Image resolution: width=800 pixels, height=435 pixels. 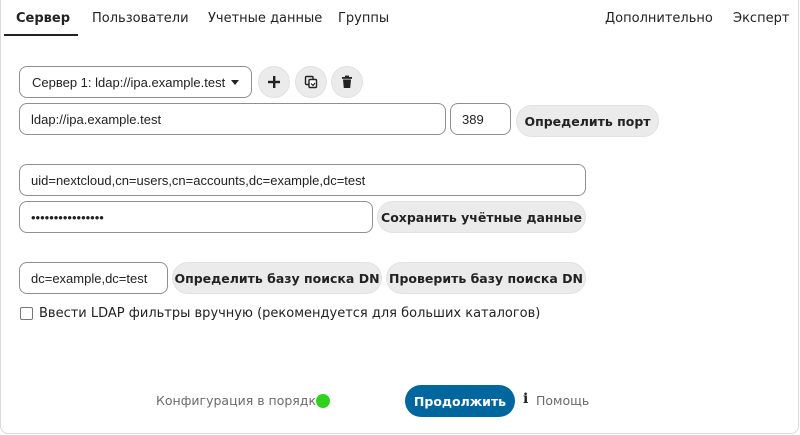 What do you see at coordinates (659, 18) in the screenshot?
I see `tab-advanced: Дополнительно` at bounding box center [659, 18].